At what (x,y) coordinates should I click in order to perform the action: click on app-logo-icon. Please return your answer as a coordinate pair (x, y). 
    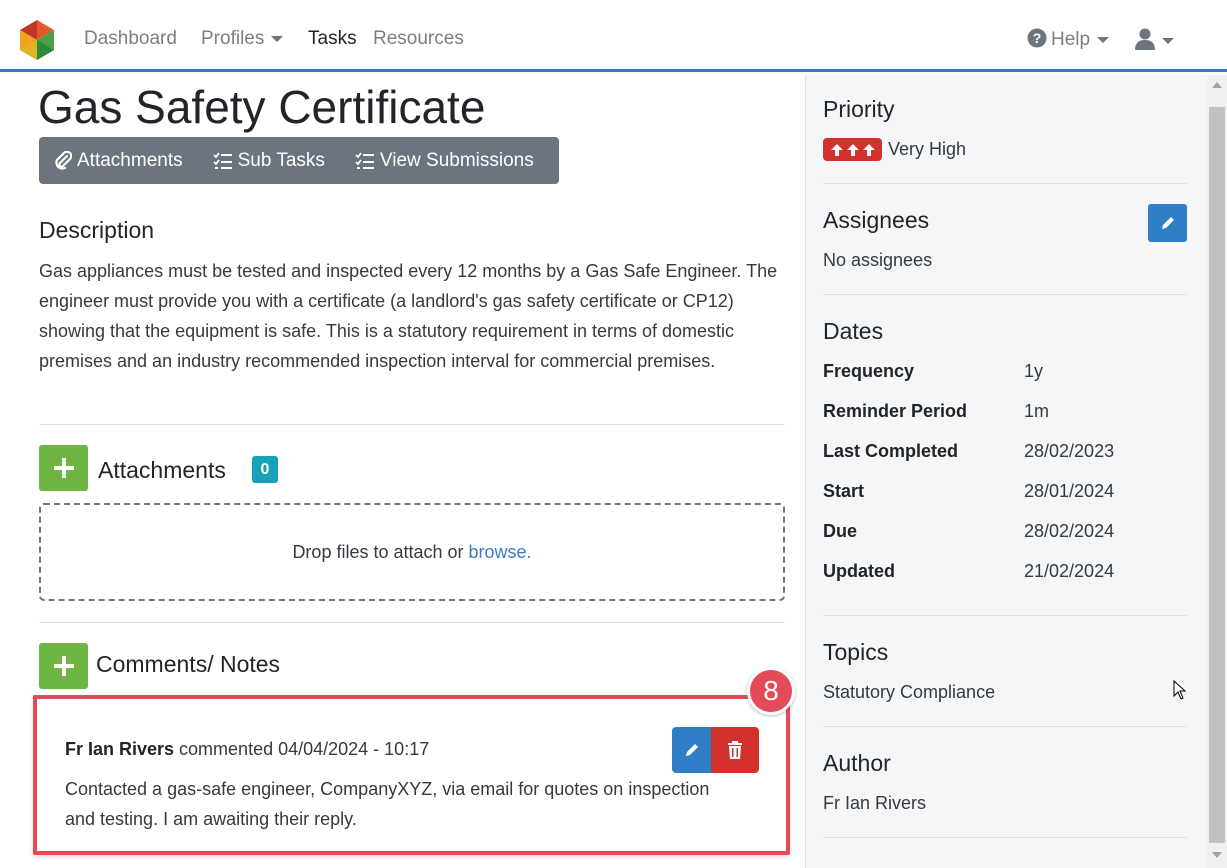
    Looking at the image, I should click on (37, 40).